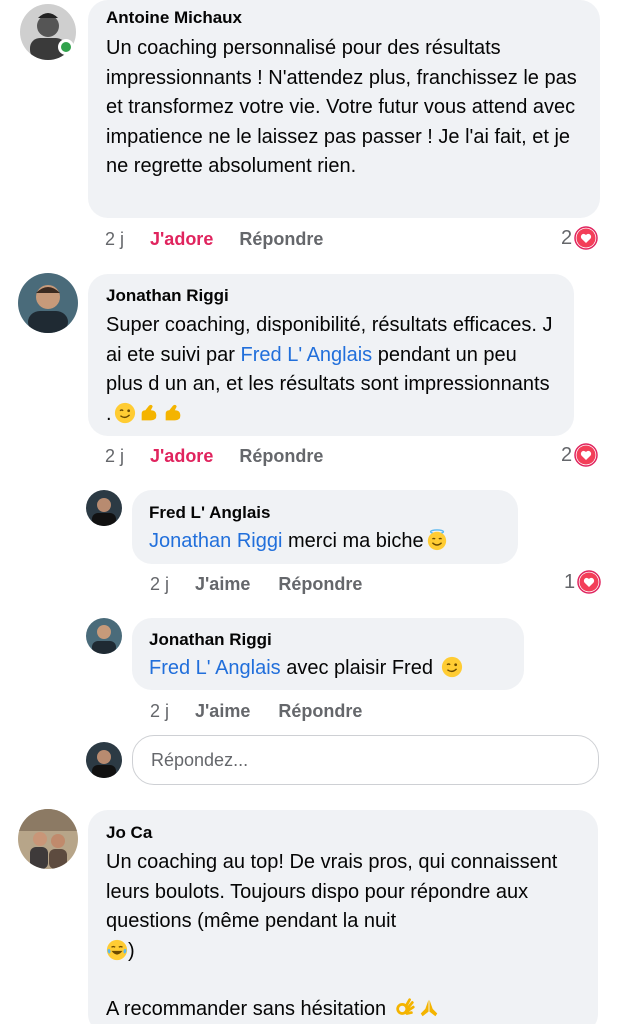  What do you see at coordinates (131, 950) in the screenshot?
I see `comment-text-part: )` at bounding box center [131, 950].